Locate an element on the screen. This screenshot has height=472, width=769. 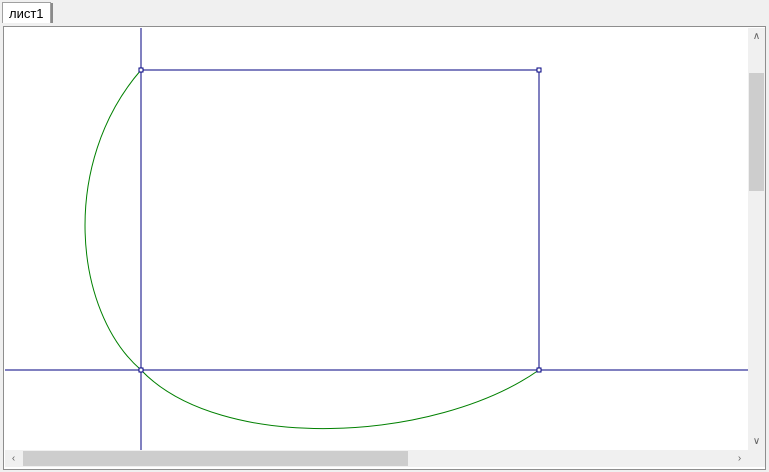
vertical-scroll-thumb is located at coordinates (756, 132).